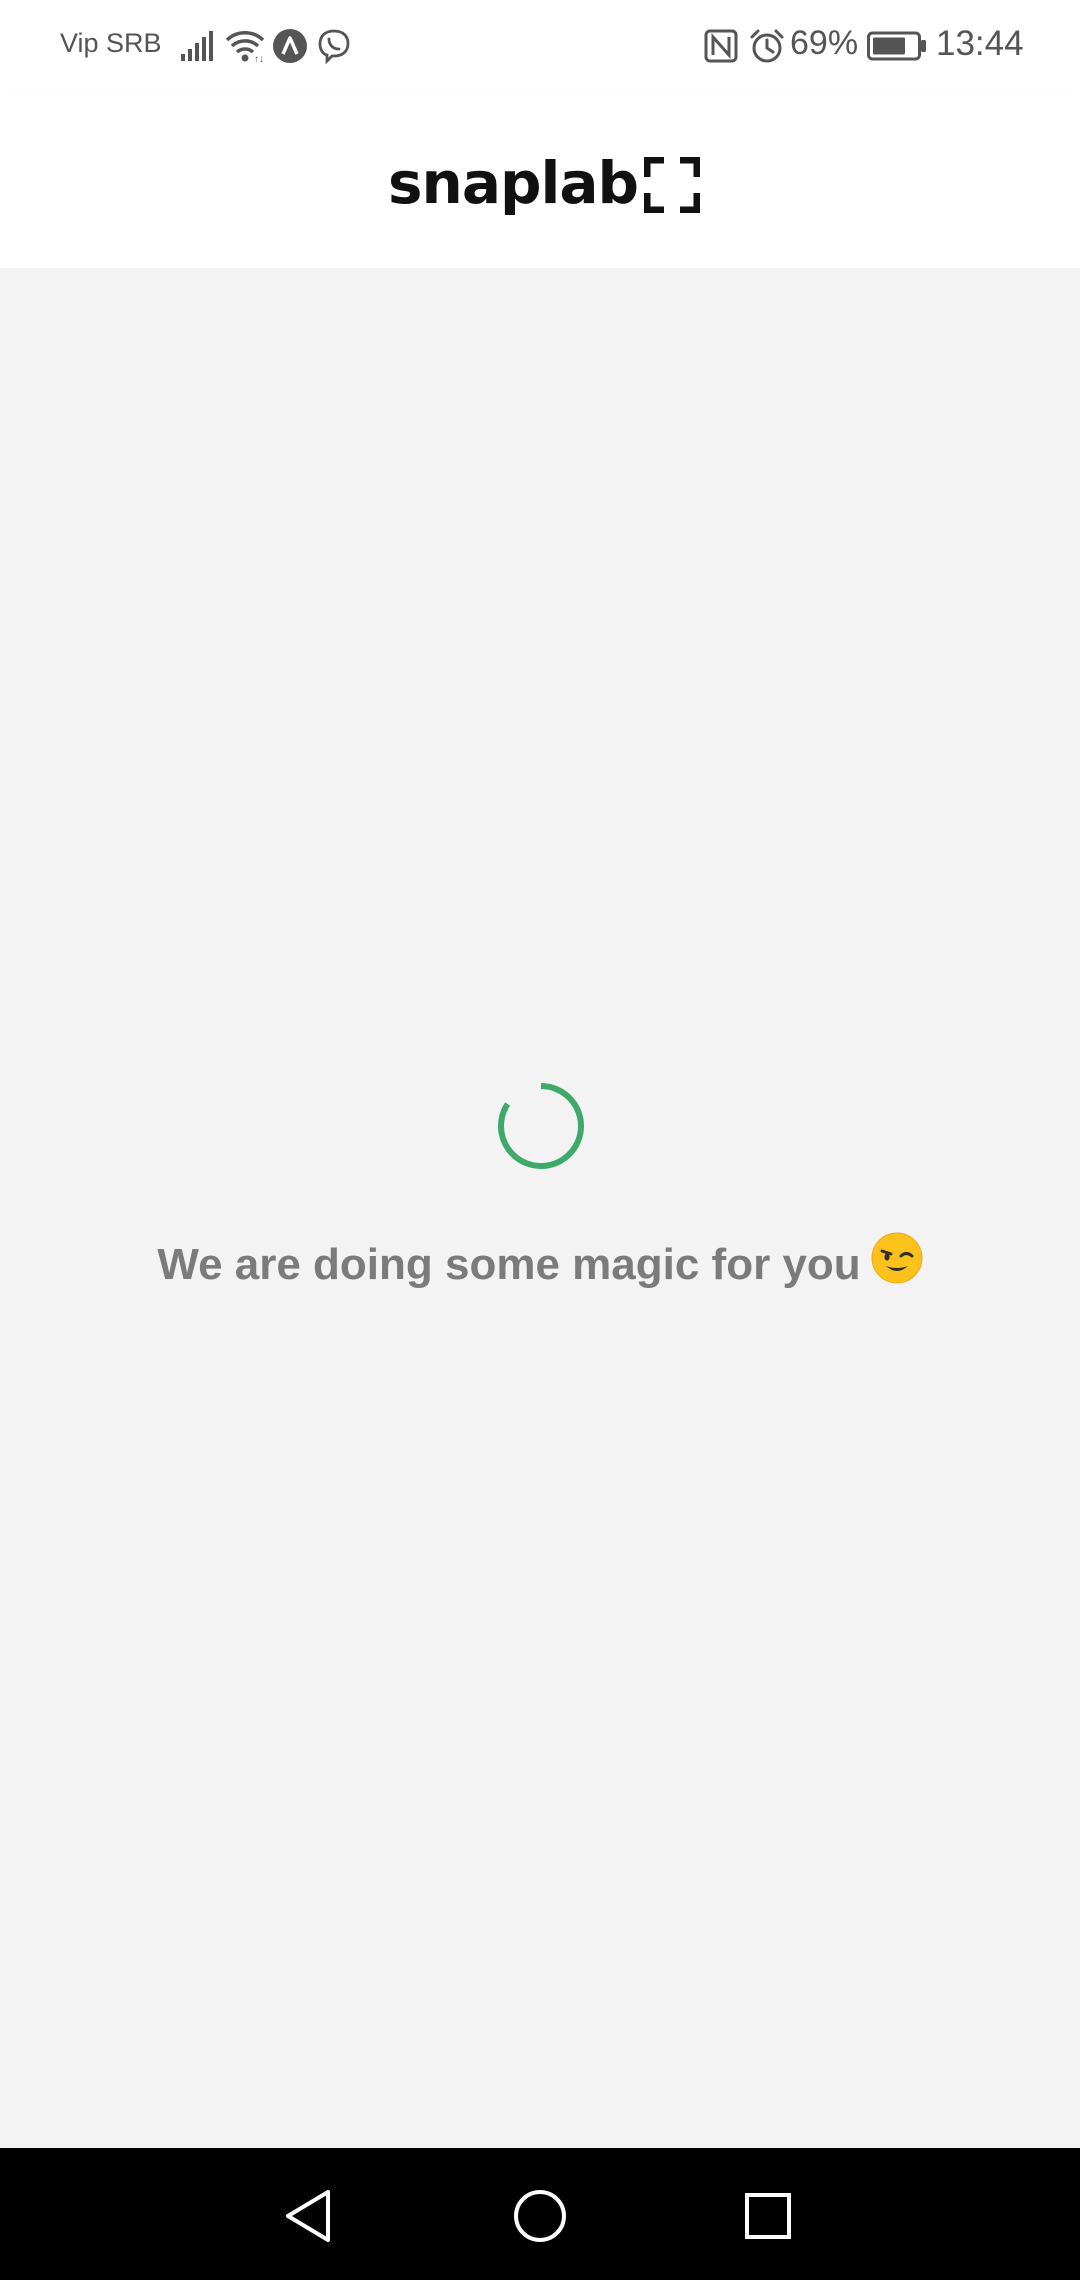 The image size is (1080, 2280). What do you see at coordinates (824, 43) in the screenshot?
I see `battery-percent: 69%` at bounding box center [824, 43].